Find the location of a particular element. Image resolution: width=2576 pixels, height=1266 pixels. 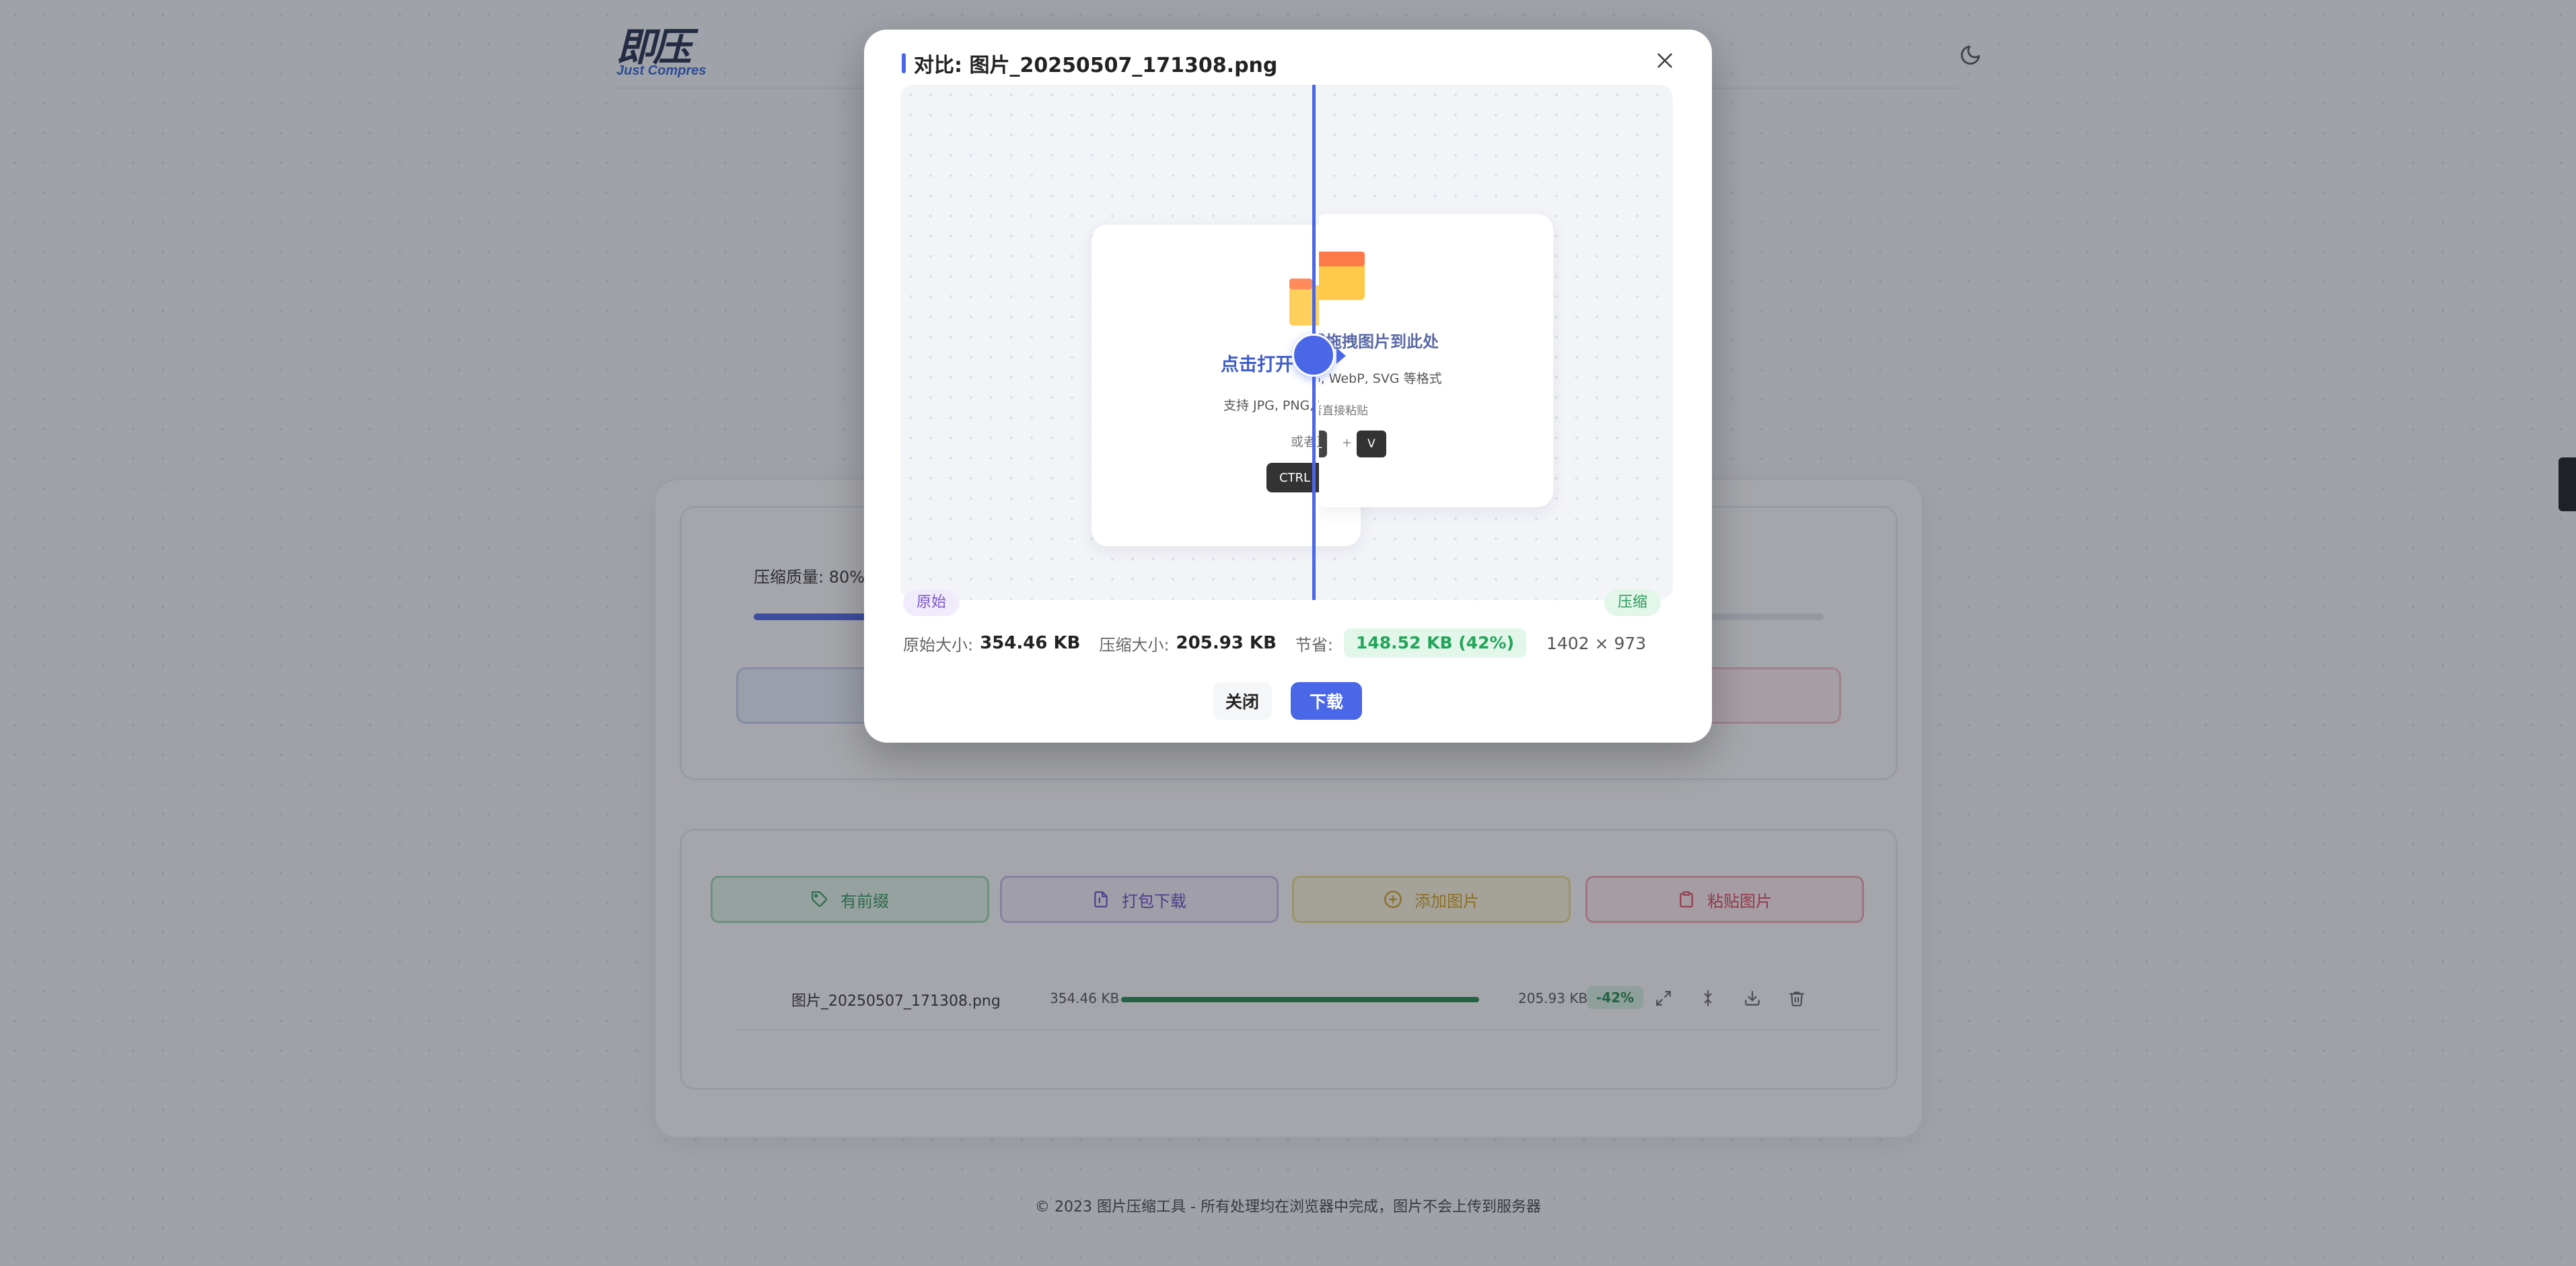

modal-title-text: 对比: 图片_20250507_171308.png is located at coordinates (1096, 65).